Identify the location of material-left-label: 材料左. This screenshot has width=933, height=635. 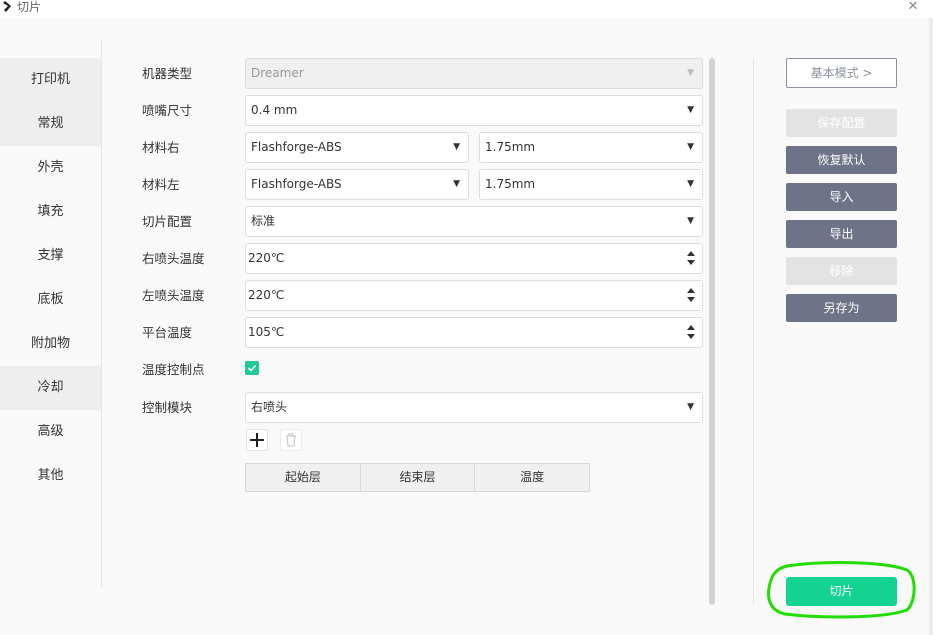
(161, 184).